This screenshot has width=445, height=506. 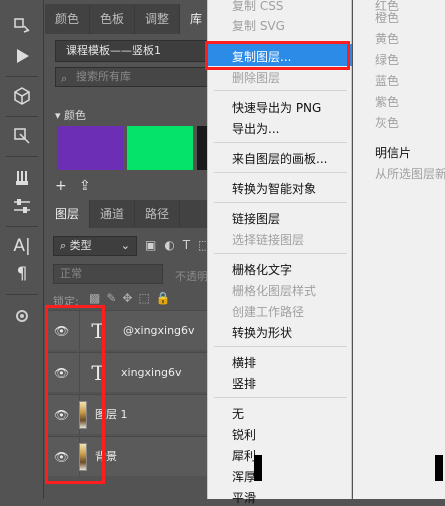 I want to click on tab-channels: 通道, so click(x=113, y=214).